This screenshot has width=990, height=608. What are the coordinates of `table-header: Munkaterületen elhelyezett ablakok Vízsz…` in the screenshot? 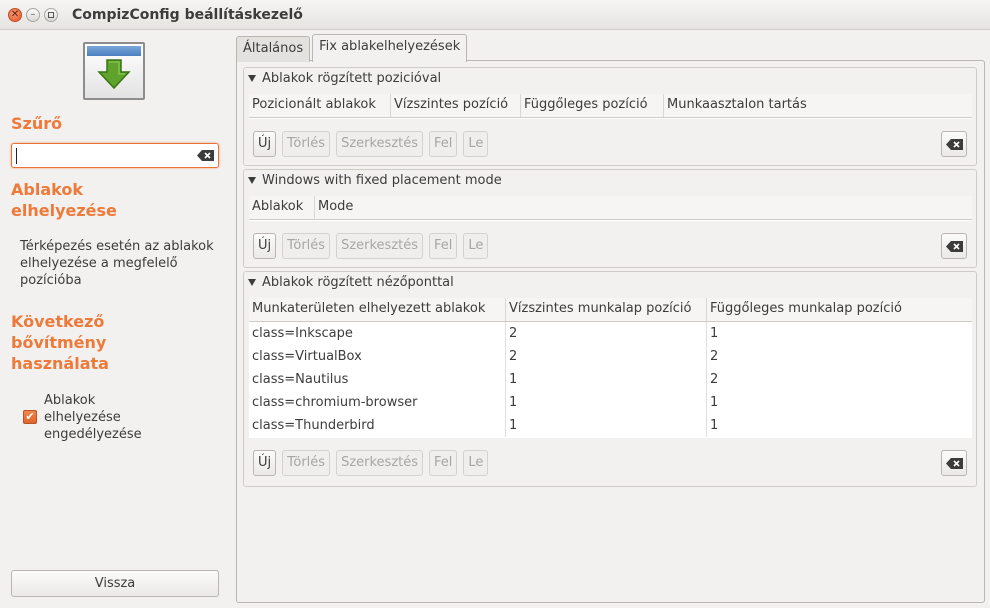 It's located at (610, 310).